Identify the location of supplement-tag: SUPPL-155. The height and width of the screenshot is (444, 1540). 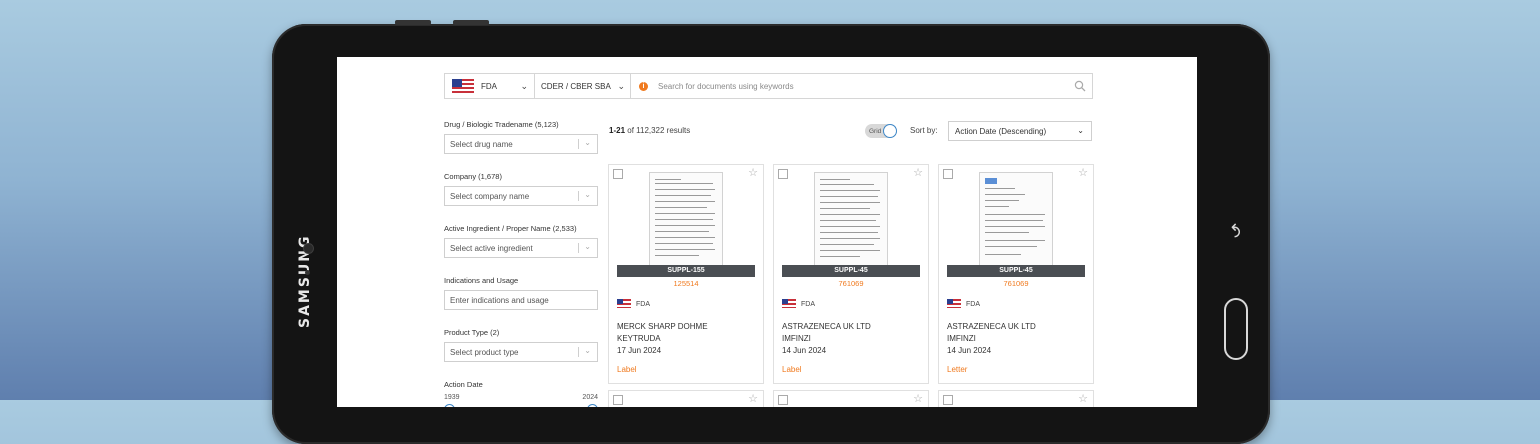
(686, 271).